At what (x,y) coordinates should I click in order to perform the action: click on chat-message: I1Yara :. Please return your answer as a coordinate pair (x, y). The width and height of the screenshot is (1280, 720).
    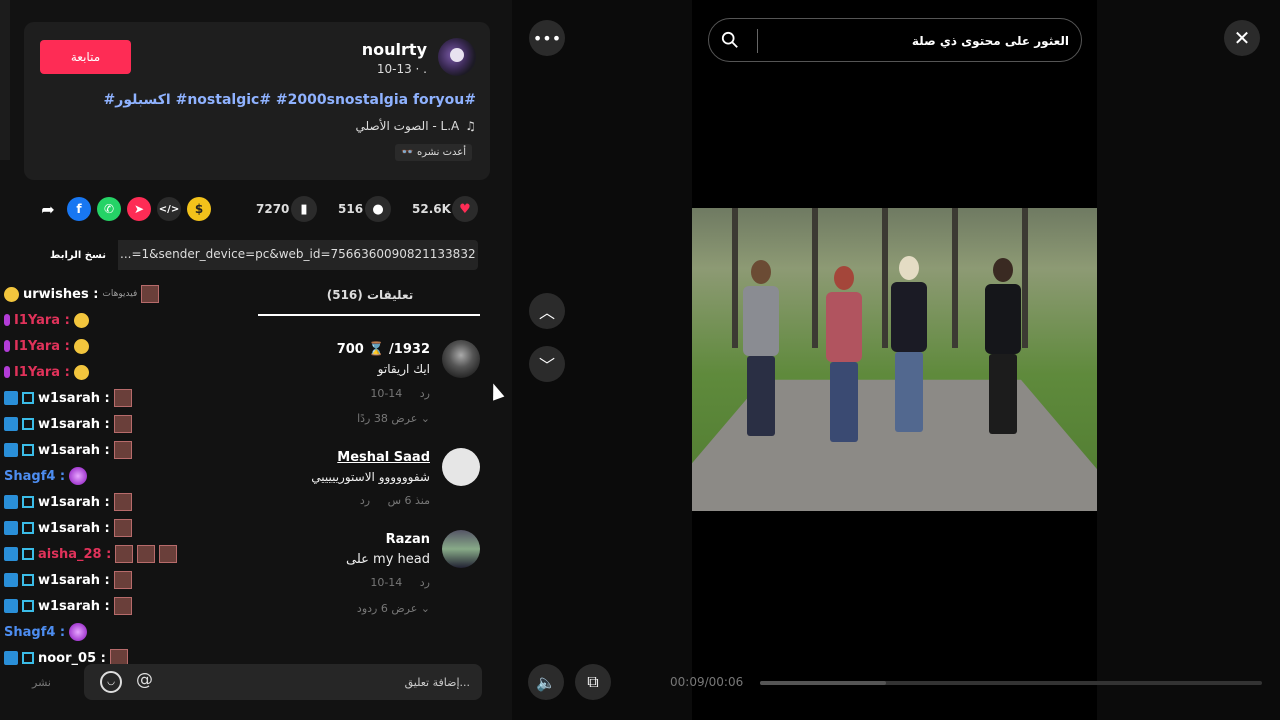
    Looking at the image, I should click on (46, 346).